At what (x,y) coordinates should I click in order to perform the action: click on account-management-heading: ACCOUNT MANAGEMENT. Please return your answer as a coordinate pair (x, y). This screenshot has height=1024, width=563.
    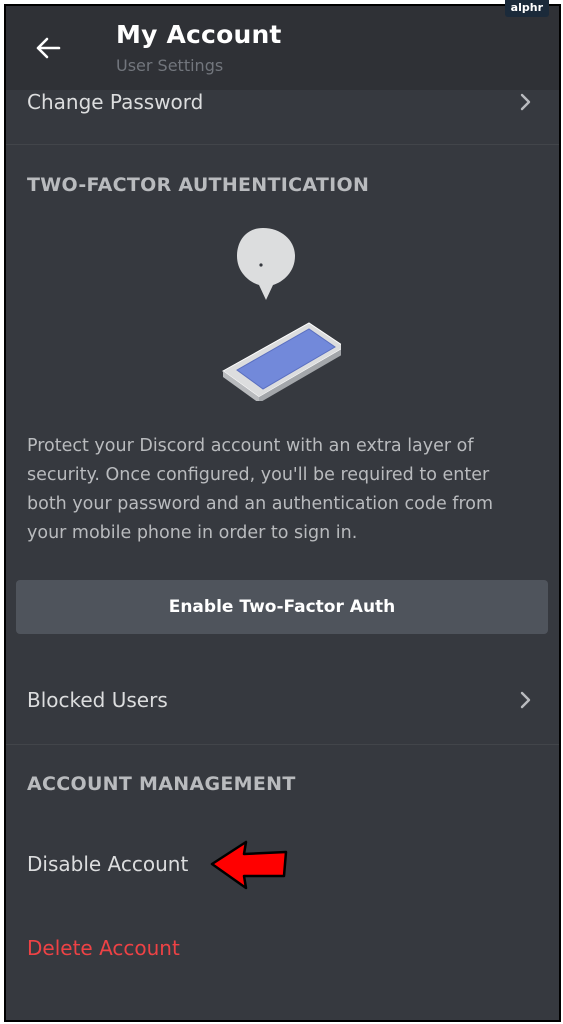
    Looking at the image, I should click on (161, 784).